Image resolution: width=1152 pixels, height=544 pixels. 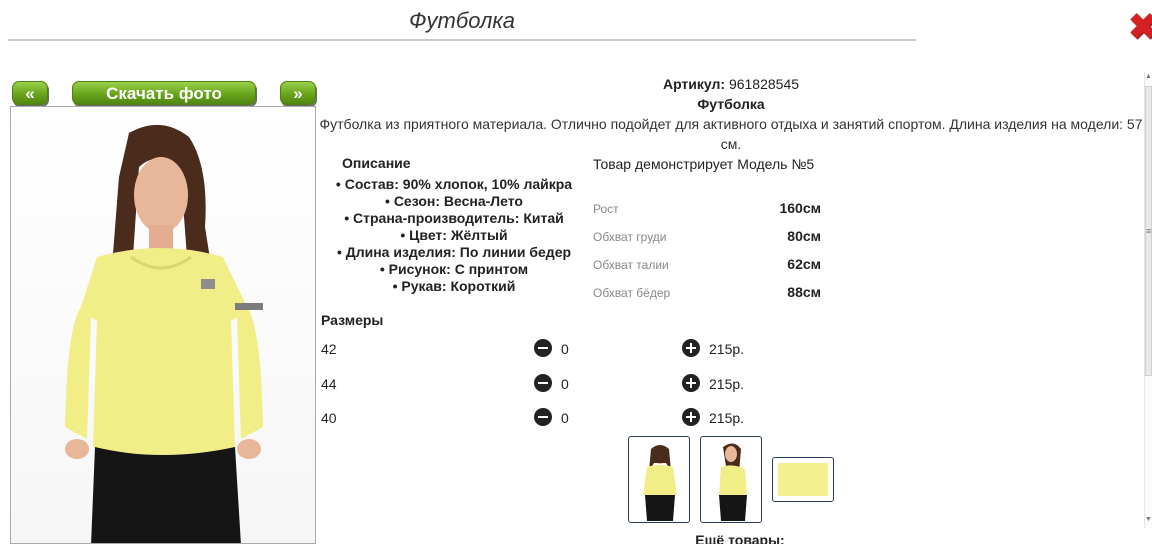 What do you see at coordinates (707, 293) in the screenshot?
I see `measurement-row: Обхват бёдер 88см` at bounding box center [707, 293].